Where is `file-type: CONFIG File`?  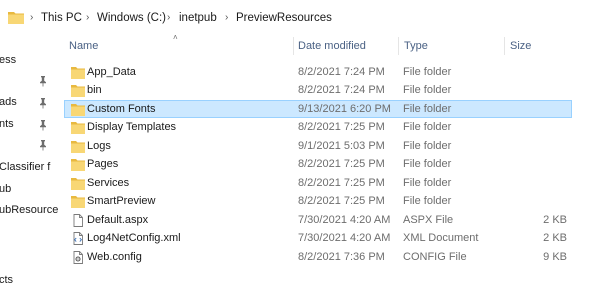 file-type: CONFIG File is located at coordinates (435, 257).